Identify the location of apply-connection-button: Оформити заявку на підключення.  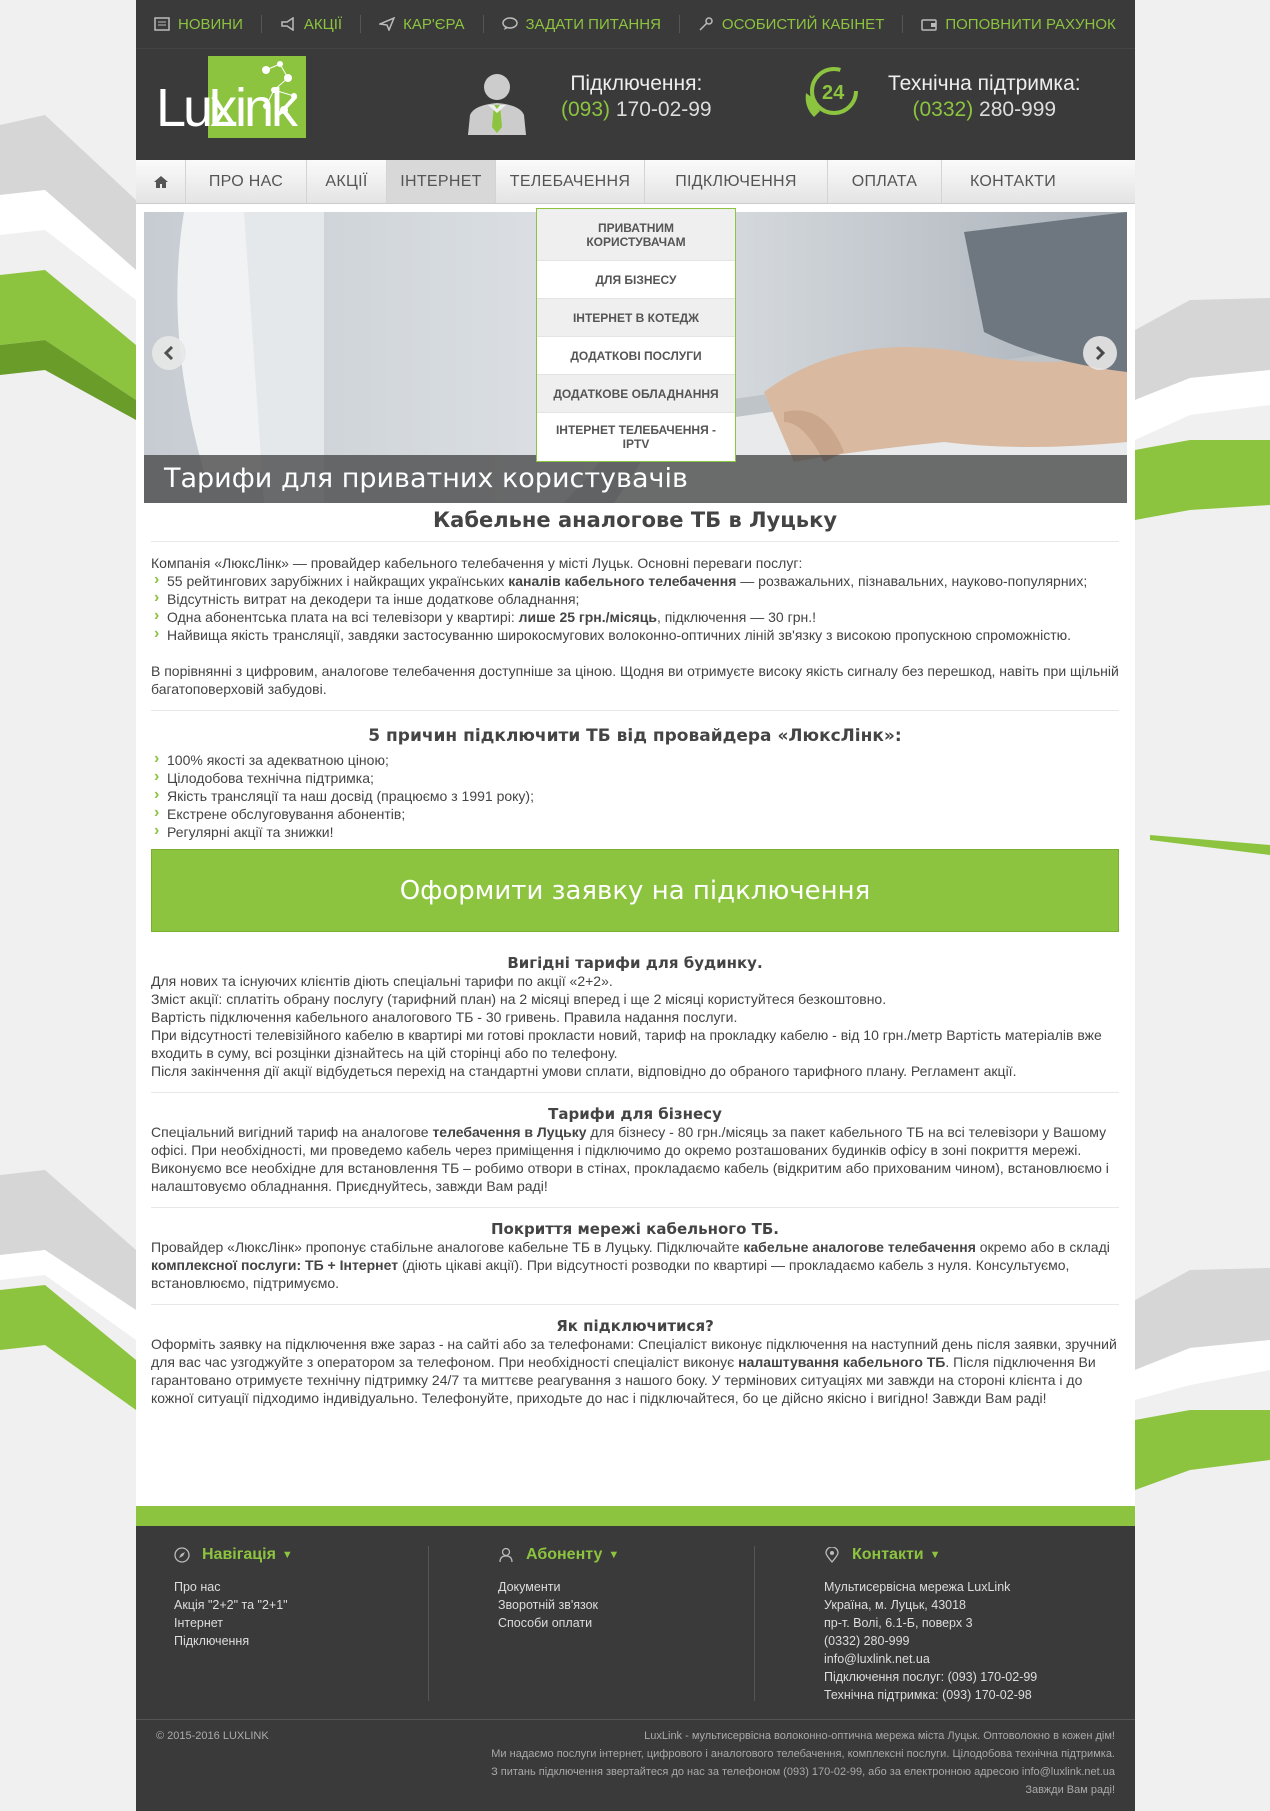
(635, 890).